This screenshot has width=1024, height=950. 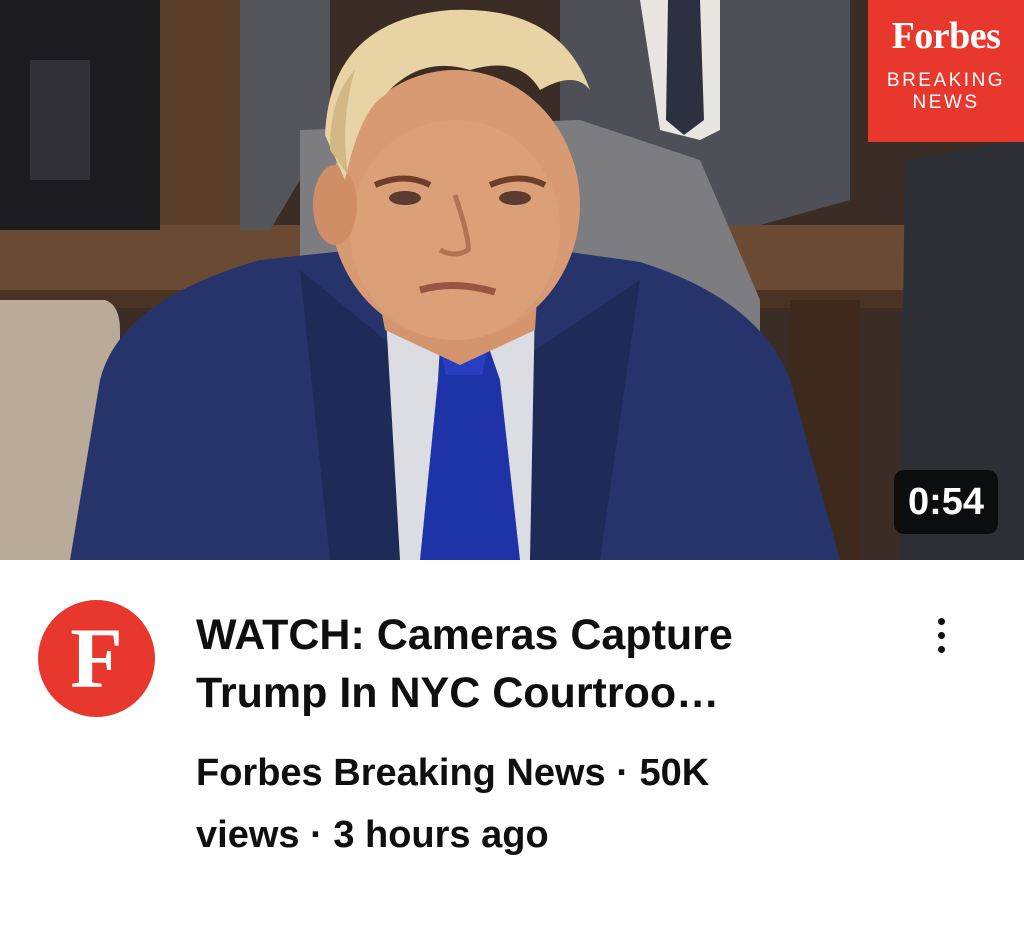 I want to click on upload-age: 3 hours ago, so click(x=441, y=835).